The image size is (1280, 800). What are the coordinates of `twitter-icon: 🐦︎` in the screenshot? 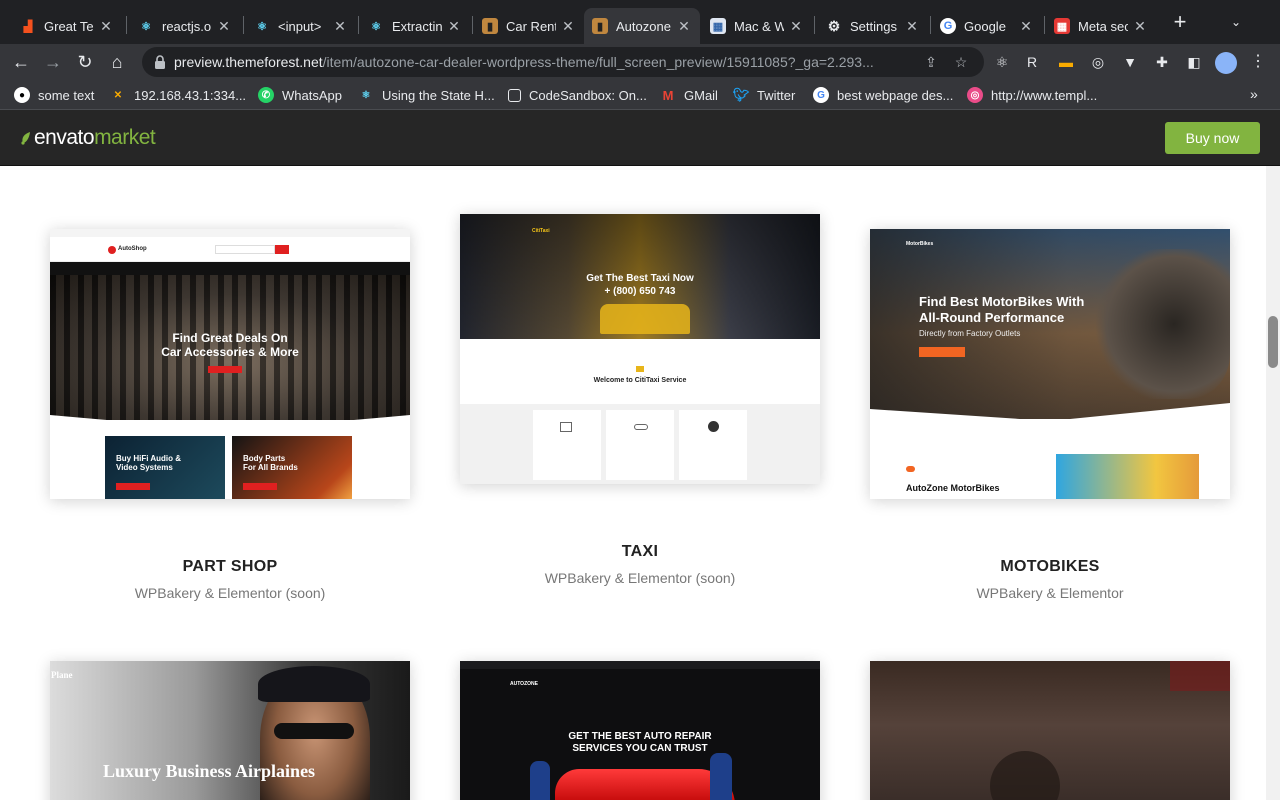 It's located at (741, 94).